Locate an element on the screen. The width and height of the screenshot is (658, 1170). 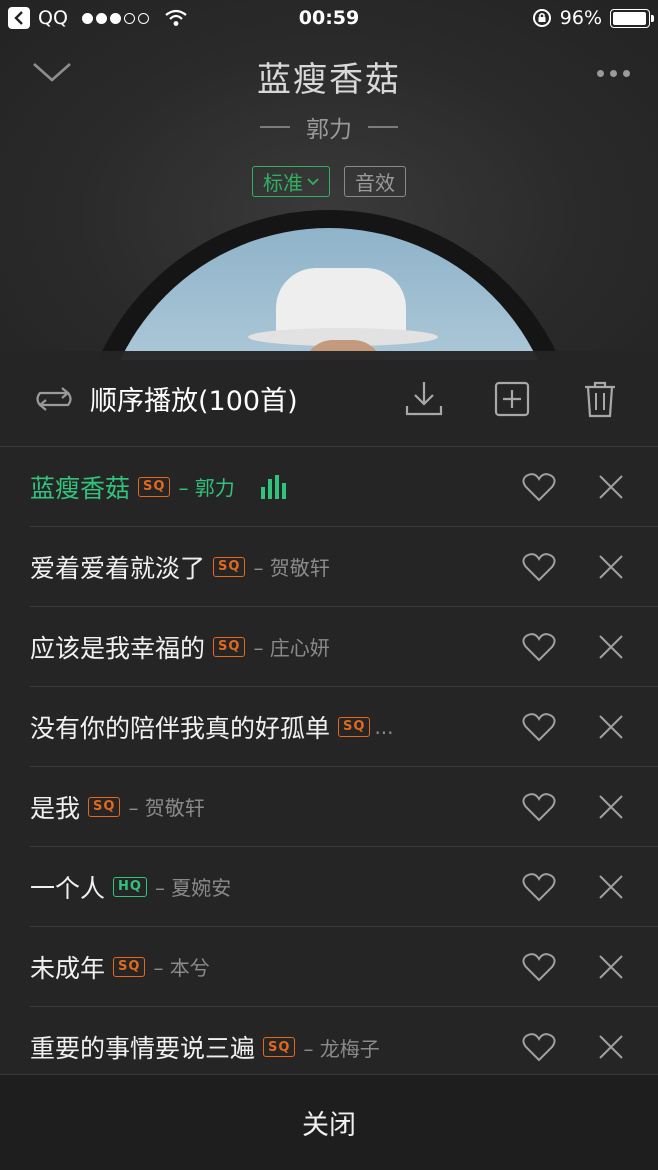
repeat-icon is located at coordinates (54, 398).